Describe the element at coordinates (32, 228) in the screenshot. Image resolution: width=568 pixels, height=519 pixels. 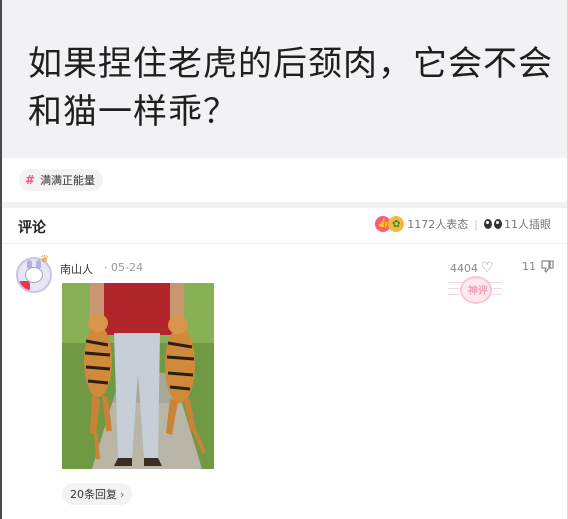
I see `comments-title: 评论` at that location.